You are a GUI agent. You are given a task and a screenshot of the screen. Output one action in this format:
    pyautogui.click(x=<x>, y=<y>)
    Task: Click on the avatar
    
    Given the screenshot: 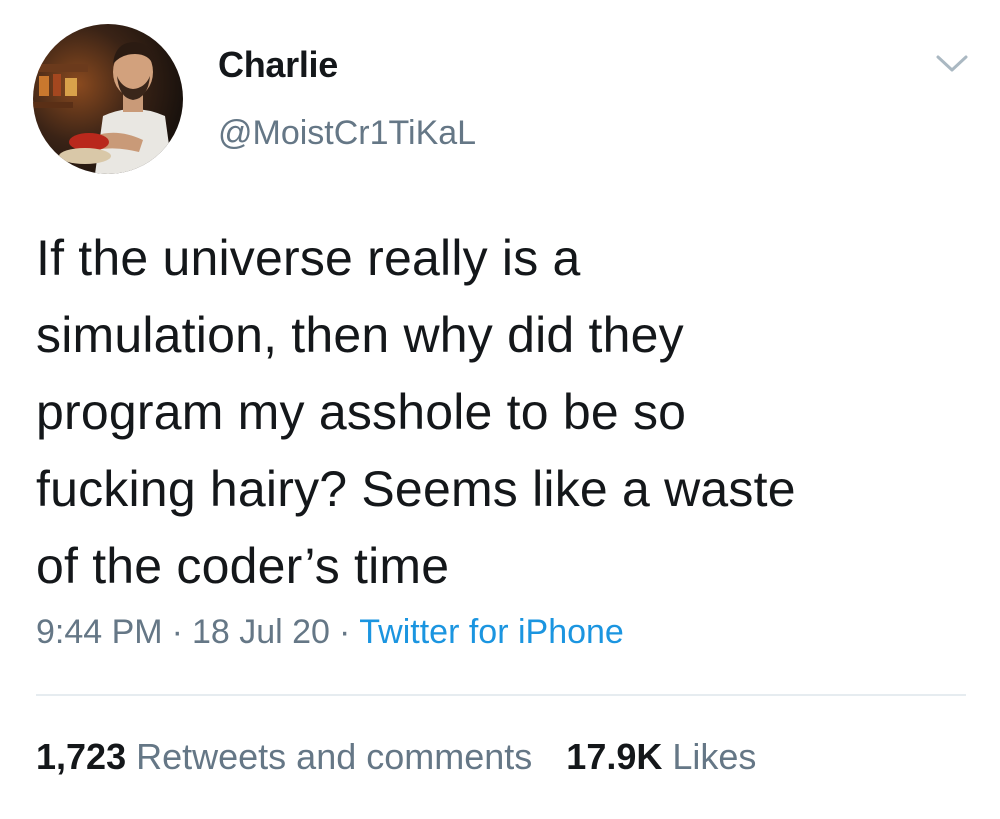 What is the action you would take?
    pyautogui.click(x=108, y=99)
    